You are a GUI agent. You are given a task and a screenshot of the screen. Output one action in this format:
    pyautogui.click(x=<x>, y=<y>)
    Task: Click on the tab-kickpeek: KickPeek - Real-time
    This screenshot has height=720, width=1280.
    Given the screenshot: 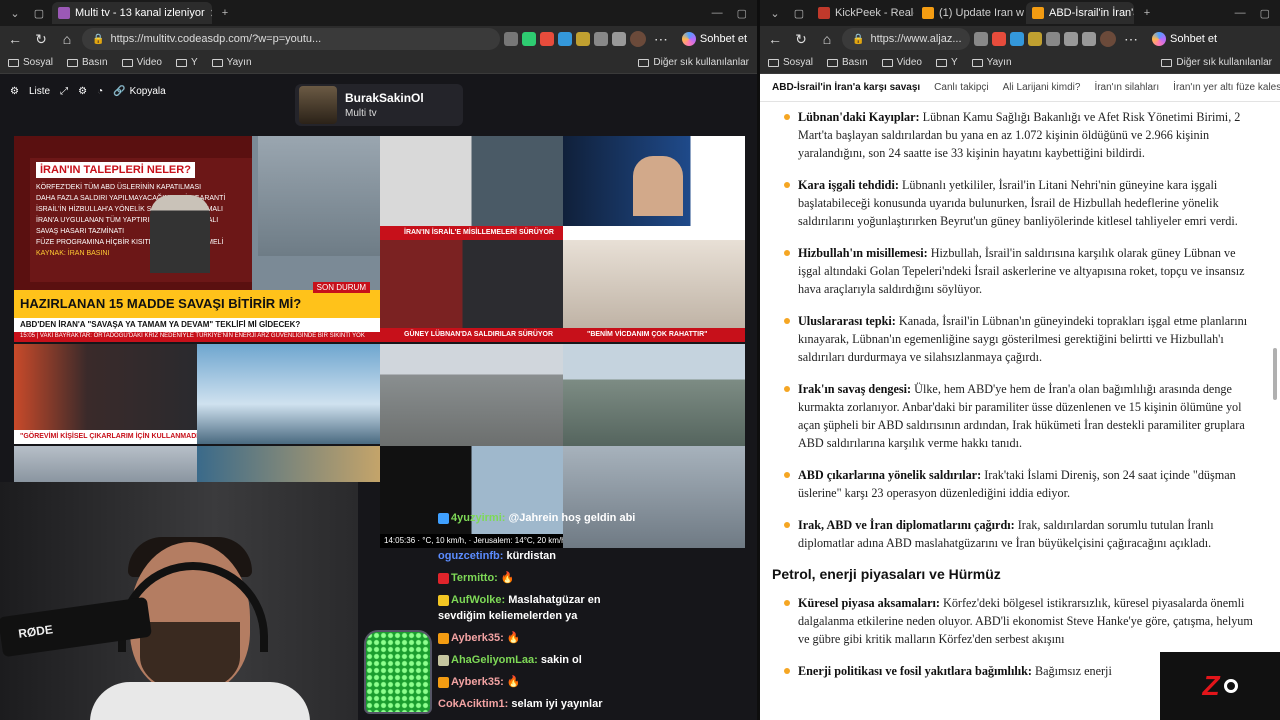 What is the action you would take?
    pyautogui.click(x=863, y=13)
    